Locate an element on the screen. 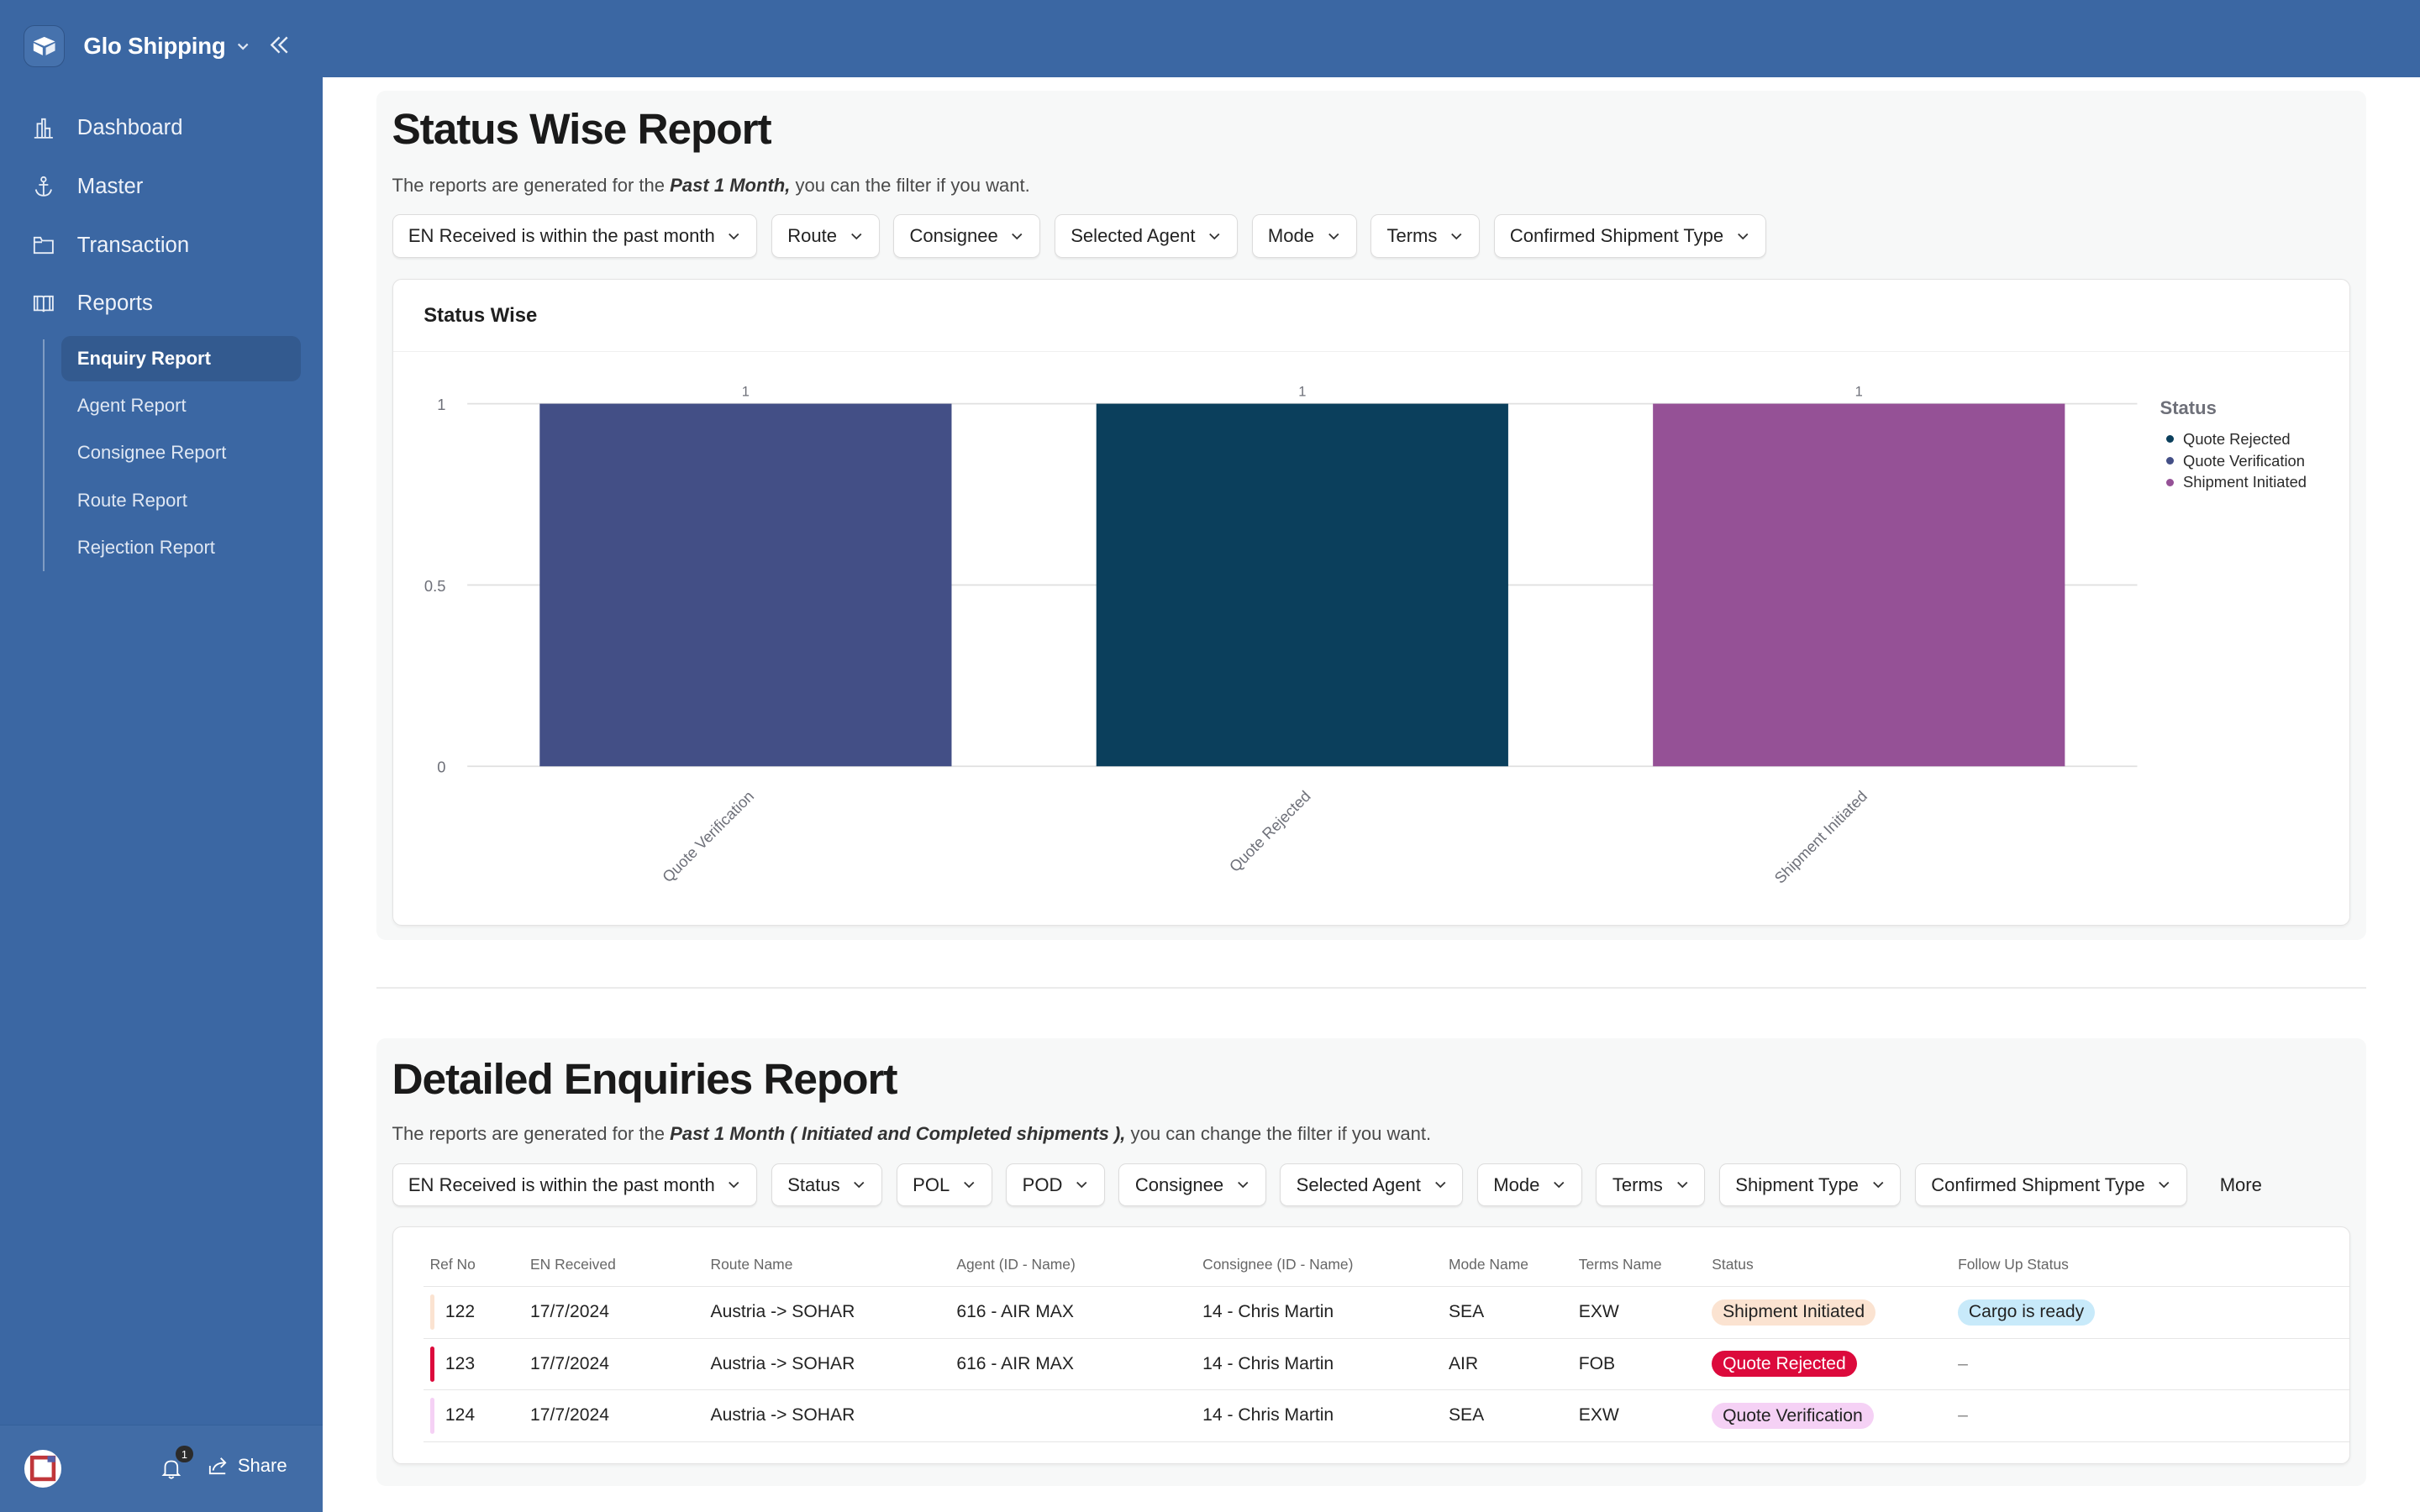  sidebar-subitem-route-report: Route Report is located at coordinates (181, 500).